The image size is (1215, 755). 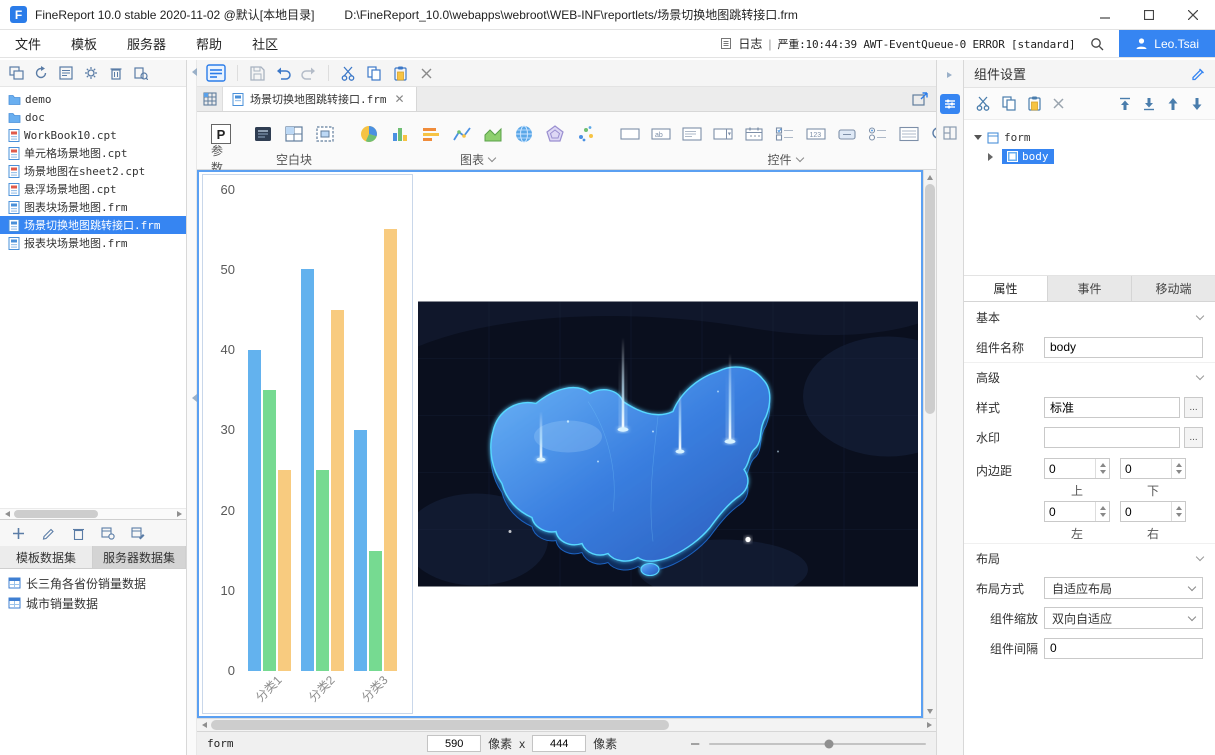 What do you see at coordinates (723, 134) in the screenshot?
I see `combobox-widget-icon` at bounding box center [723, 134].